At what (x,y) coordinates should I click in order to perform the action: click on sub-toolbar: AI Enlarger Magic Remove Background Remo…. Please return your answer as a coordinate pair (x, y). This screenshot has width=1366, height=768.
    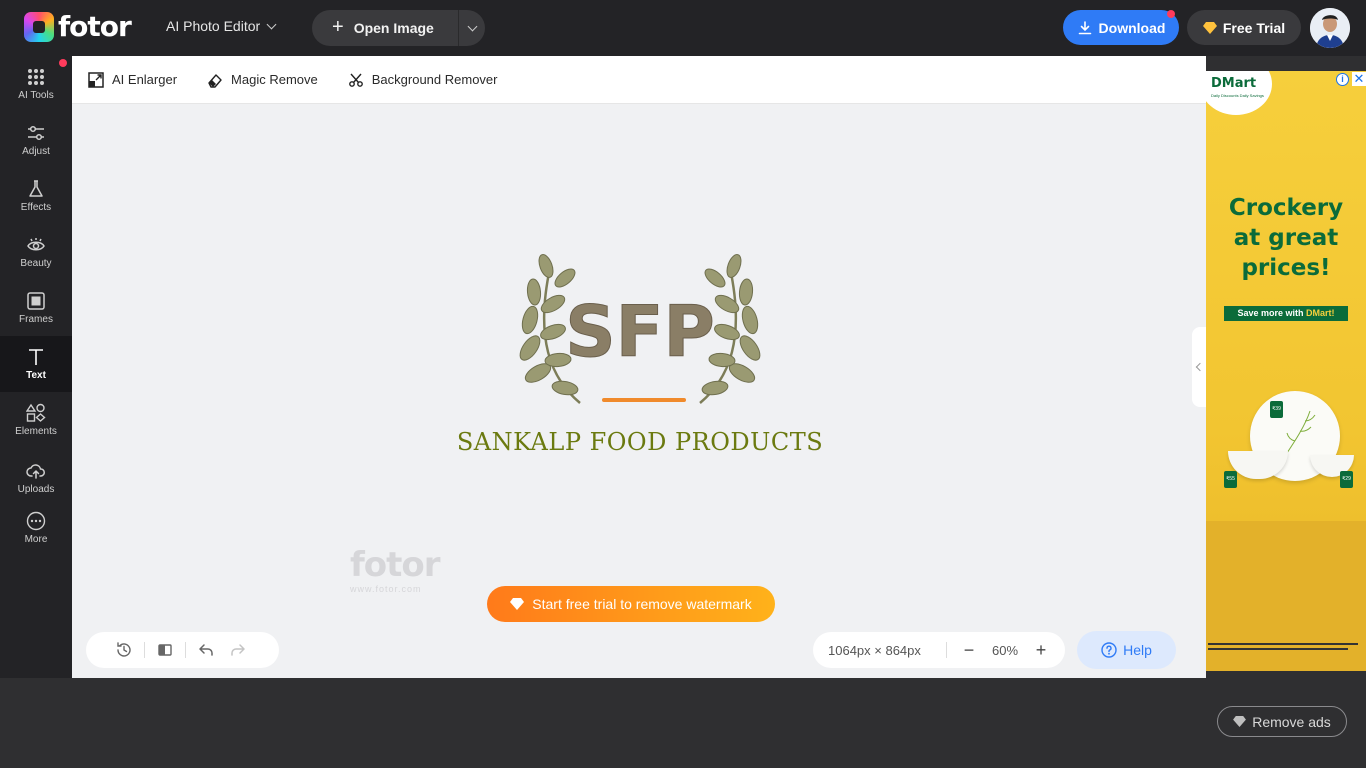
    Looking at the image, I should click on (639, 80).